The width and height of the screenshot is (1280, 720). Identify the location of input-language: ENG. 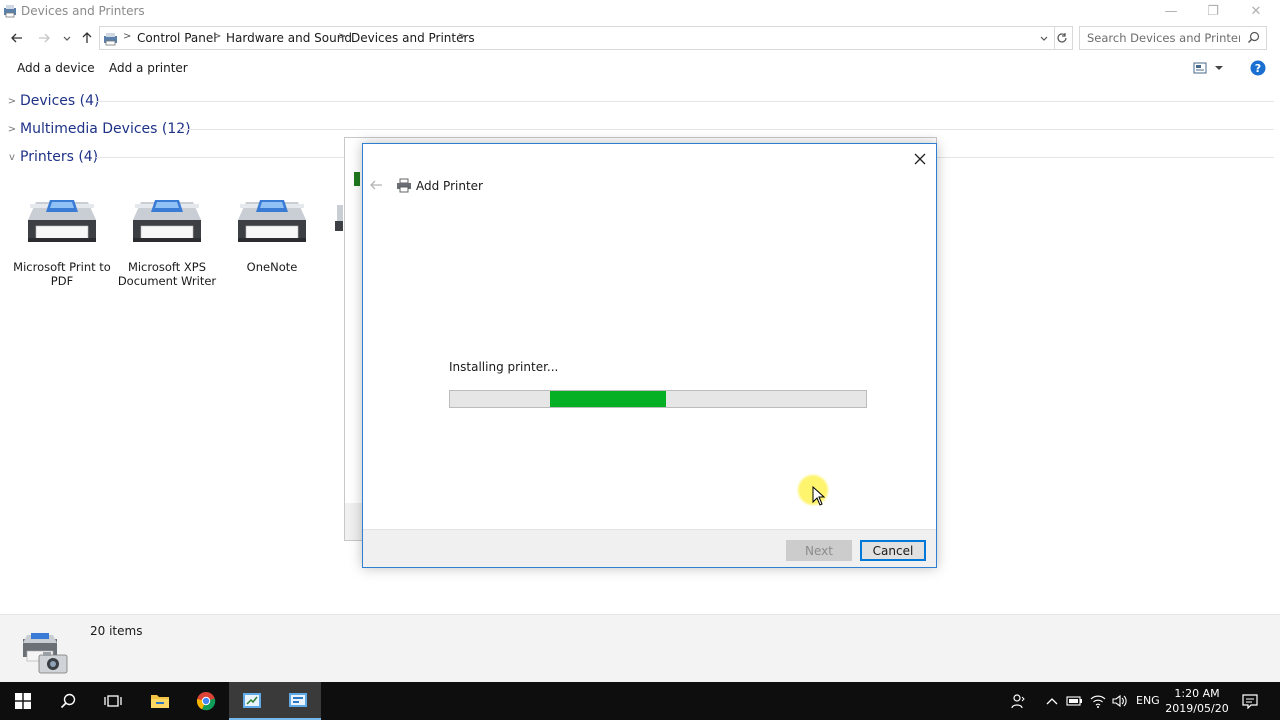
(1148, 700).